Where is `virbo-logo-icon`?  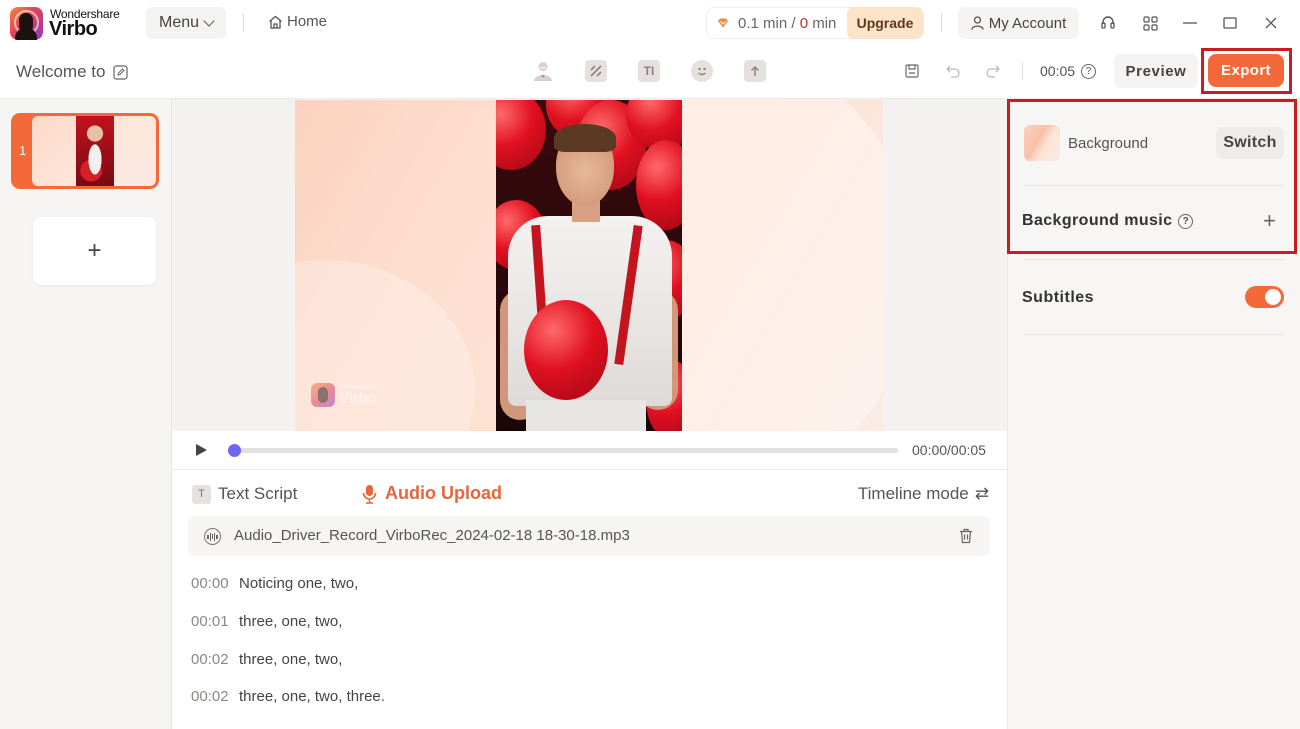
virbo-logo-icon is located at coordinates (26, 23).